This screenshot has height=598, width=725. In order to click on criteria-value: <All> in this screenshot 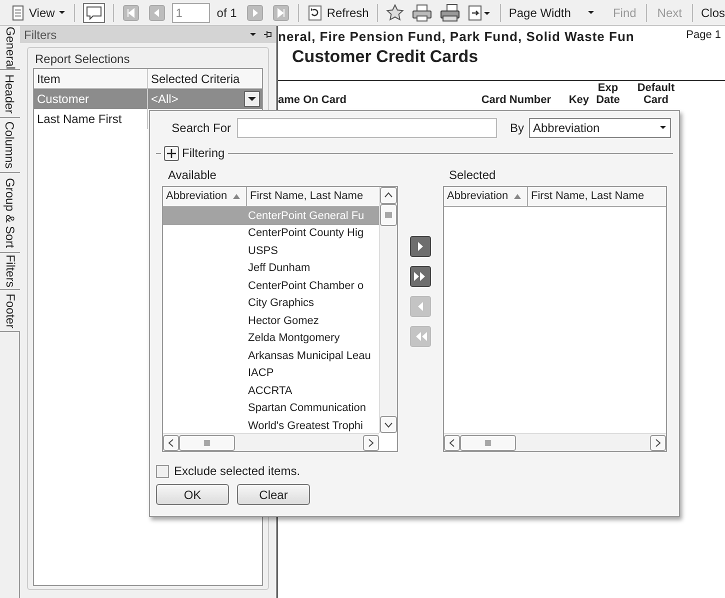, I will do `click(165, 99)`.